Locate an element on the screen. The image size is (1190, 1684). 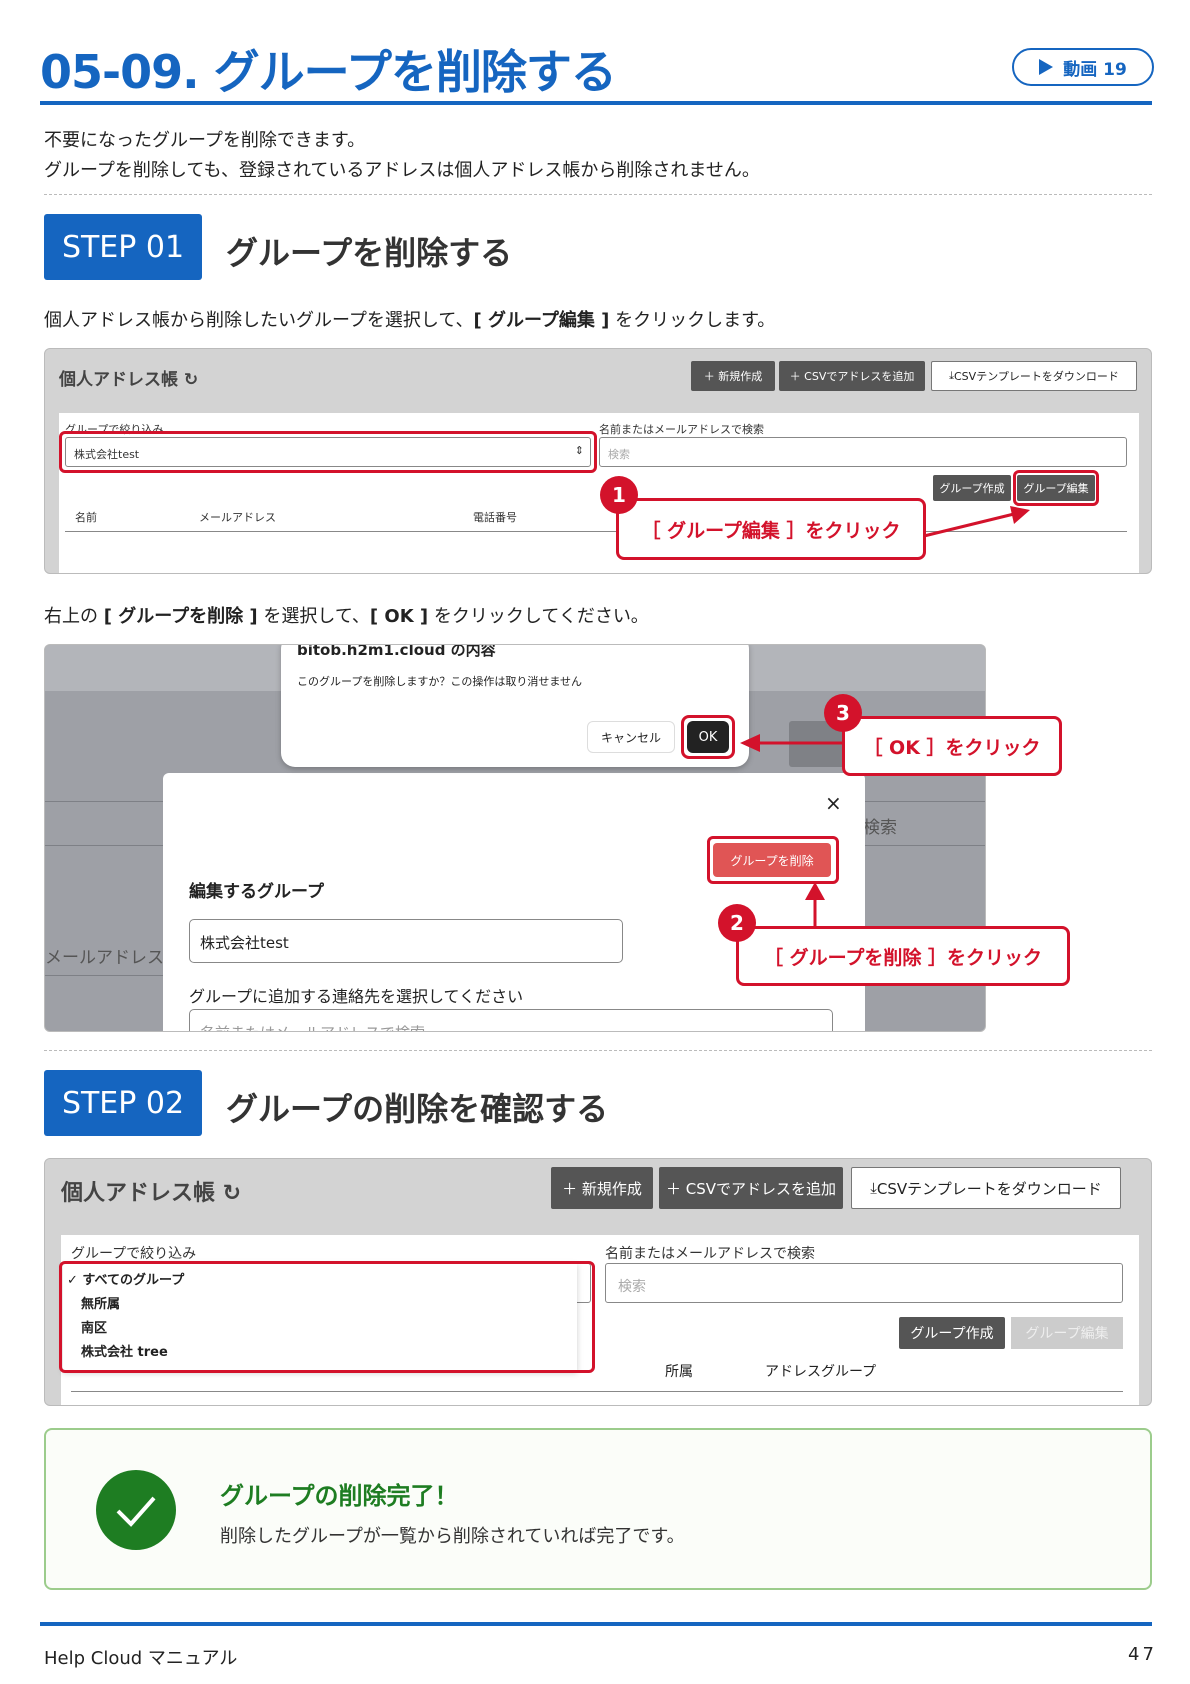
highlight-delete-group is located at coordinates (773, 860).